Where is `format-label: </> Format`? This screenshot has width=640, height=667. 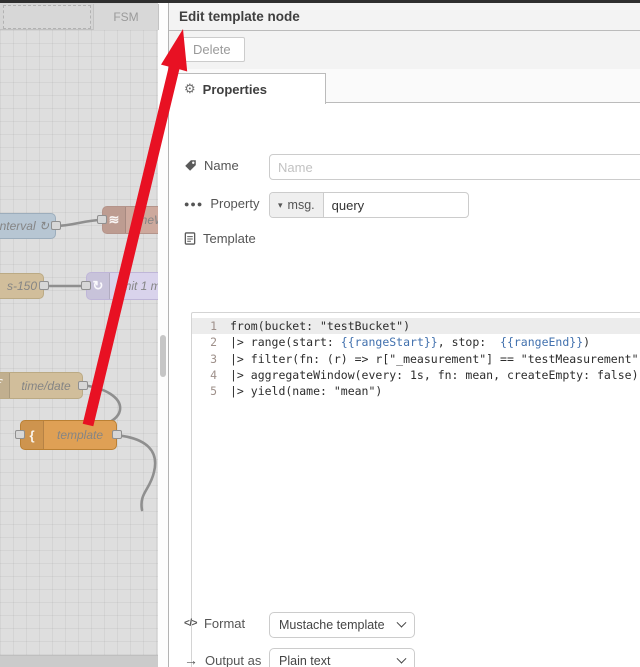
format-label: </> Format is located at coordinates (215, 623).